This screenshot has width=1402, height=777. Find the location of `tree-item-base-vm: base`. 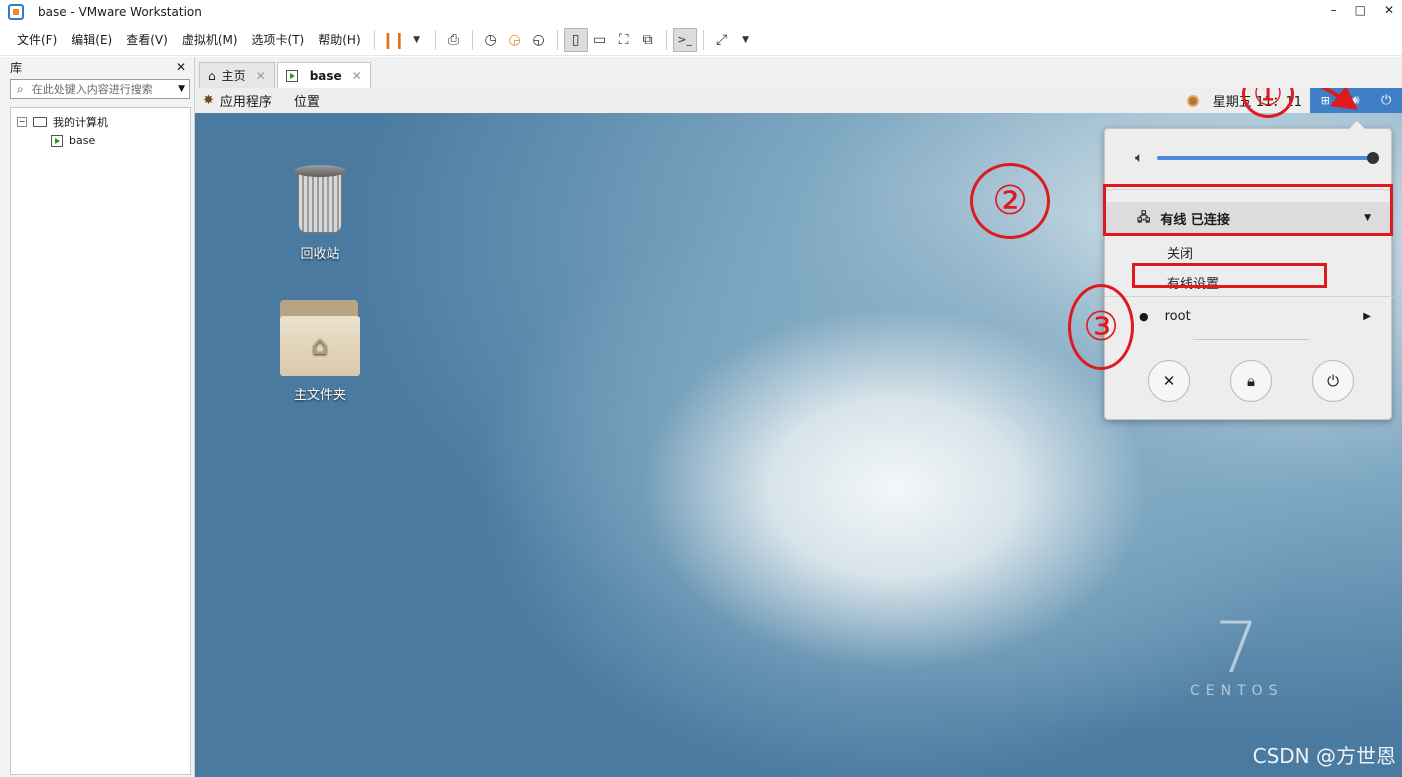

tree-item-base-vm: base is located at coordinates (100, 140).